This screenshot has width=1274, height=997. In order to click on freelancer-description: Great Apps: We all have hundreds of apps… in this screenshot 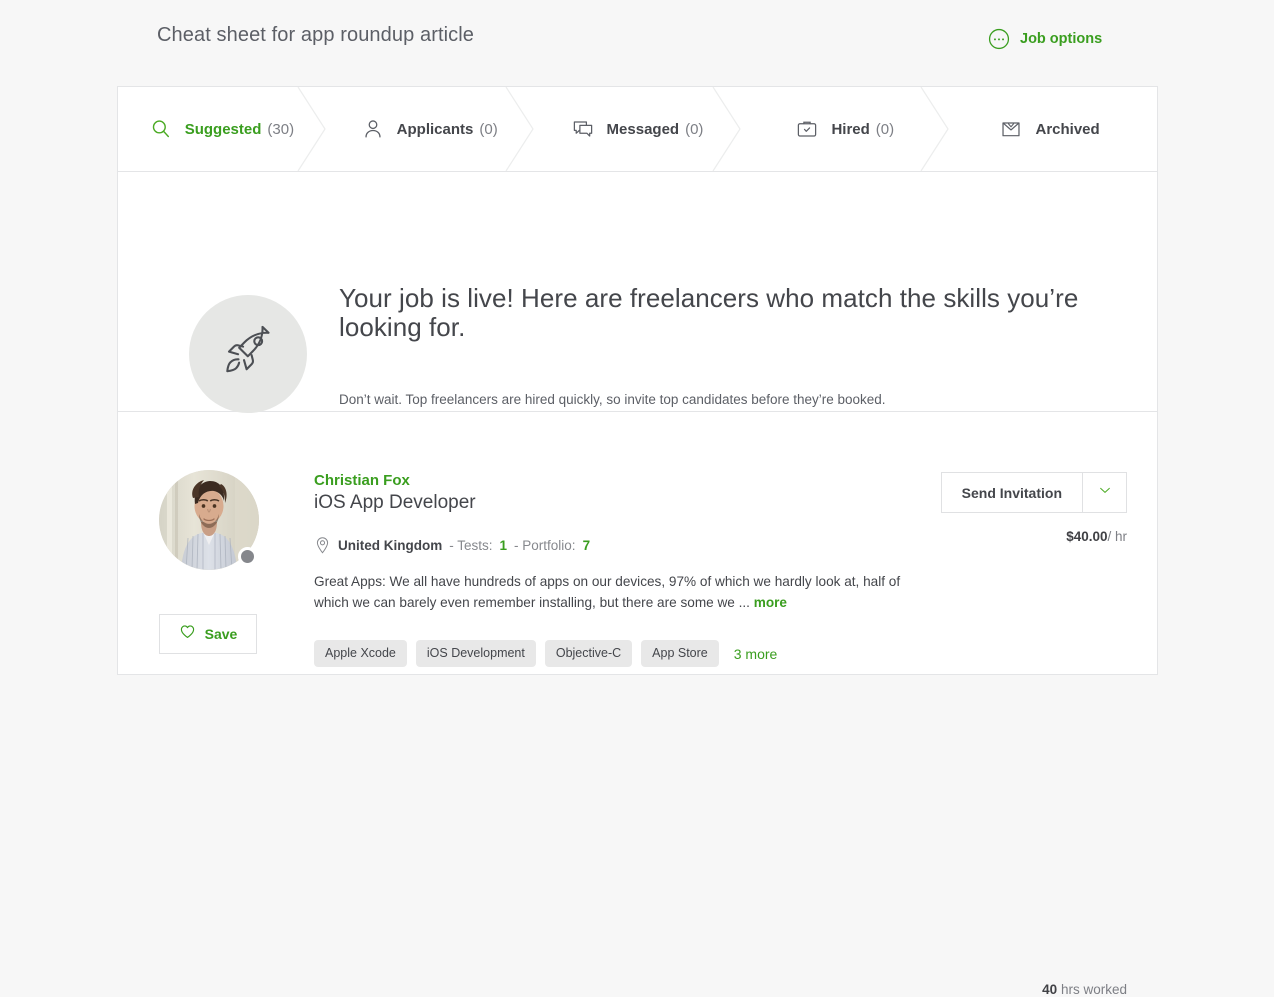, I will do `click(618, 592)`.